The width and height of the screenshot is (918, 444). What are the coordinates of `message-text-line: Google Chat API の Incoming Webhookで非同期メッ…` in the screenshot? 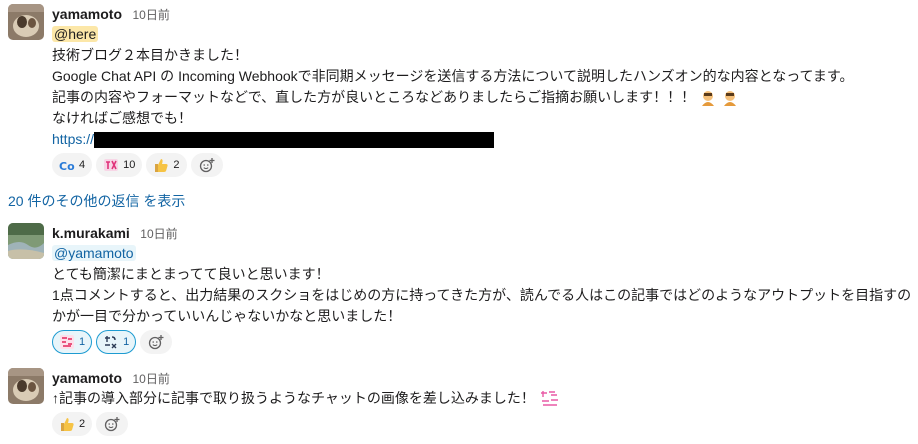 It's located at (453, 76).